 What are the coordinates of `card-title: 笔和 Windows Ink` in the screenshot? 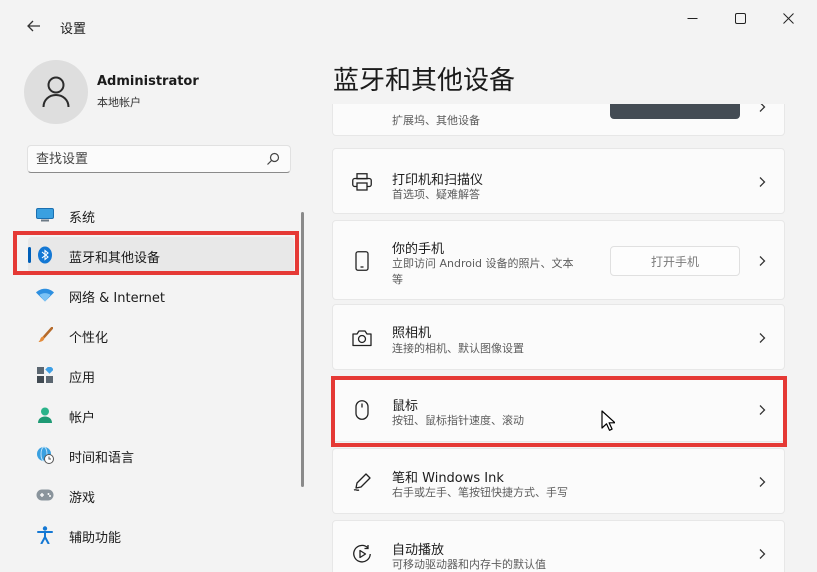 It's located at (448, 478).